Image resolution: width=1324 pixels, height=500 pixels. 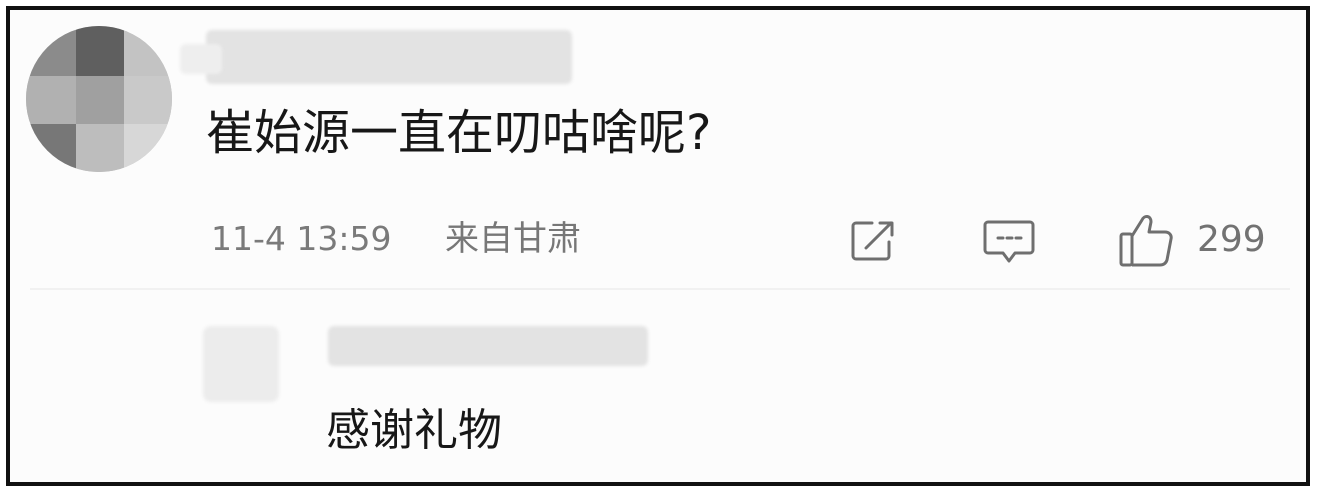 I want to click on username-blurred-edge, so click(x=201, y=59).